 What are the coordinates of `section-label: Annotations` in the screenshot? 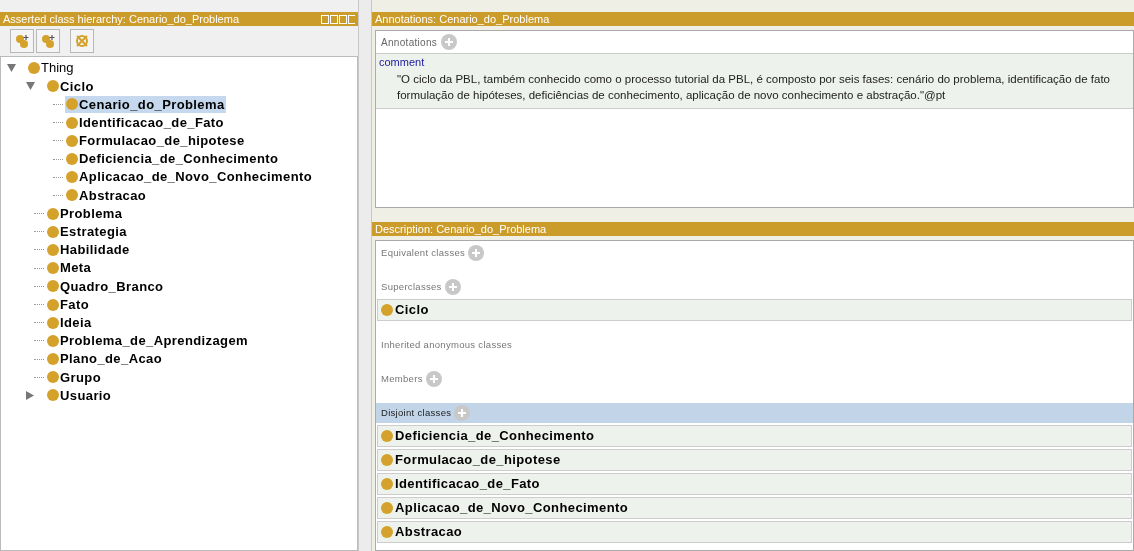 It's located at (409, 42).